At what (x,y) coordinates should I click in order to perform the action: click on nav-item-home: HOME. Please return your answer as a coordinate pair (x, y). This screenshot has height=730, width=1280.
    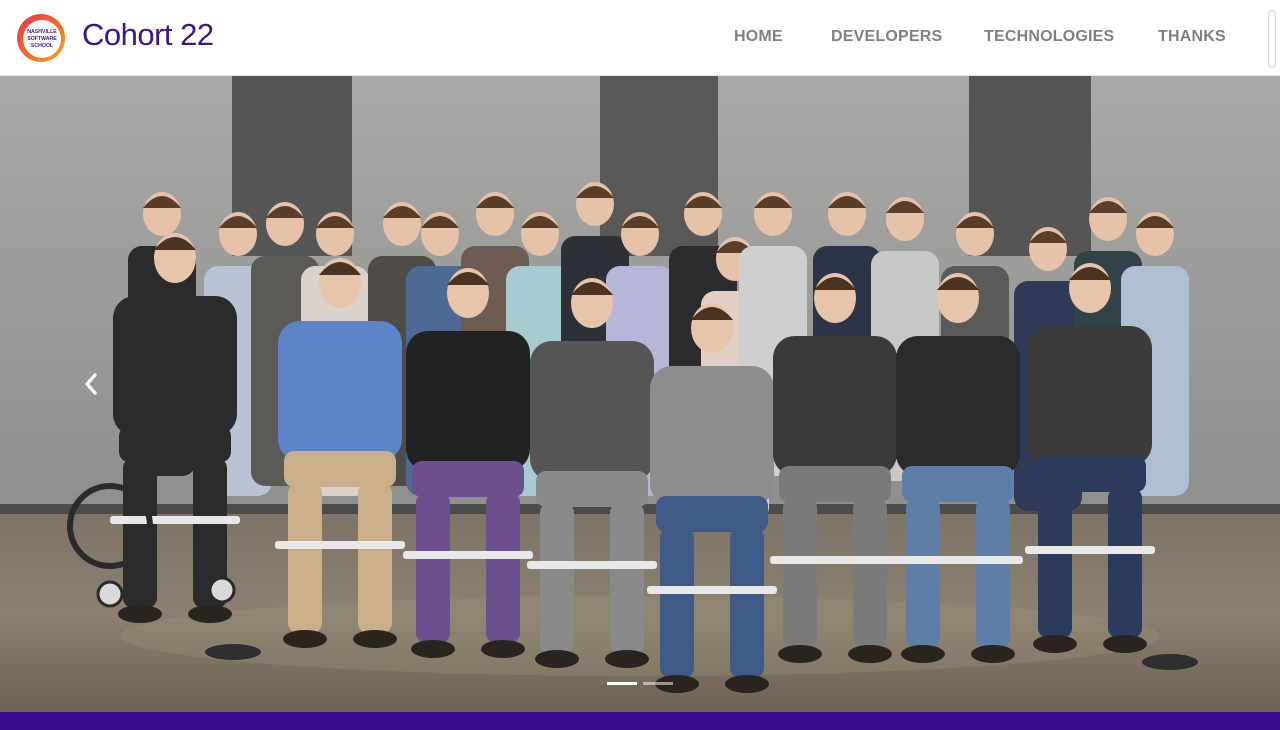
    Looking at the image, I should click on (758, 37).